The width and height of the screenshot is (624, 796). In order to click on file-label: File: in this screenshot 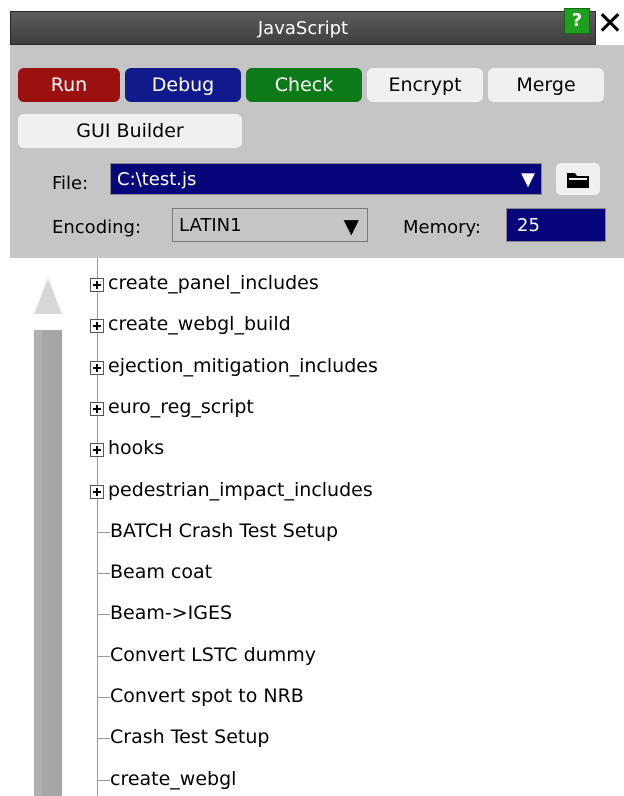, I will do `click(70, 183)`.